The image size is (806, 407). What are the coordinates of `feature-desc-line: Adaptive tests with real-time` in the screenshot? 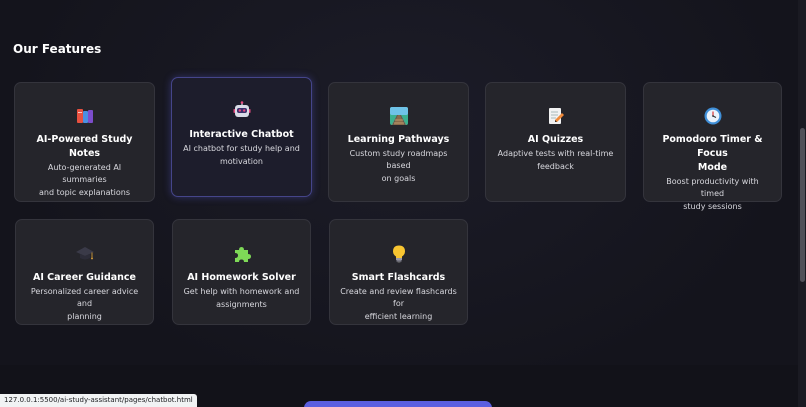 It's located at (555, 153).